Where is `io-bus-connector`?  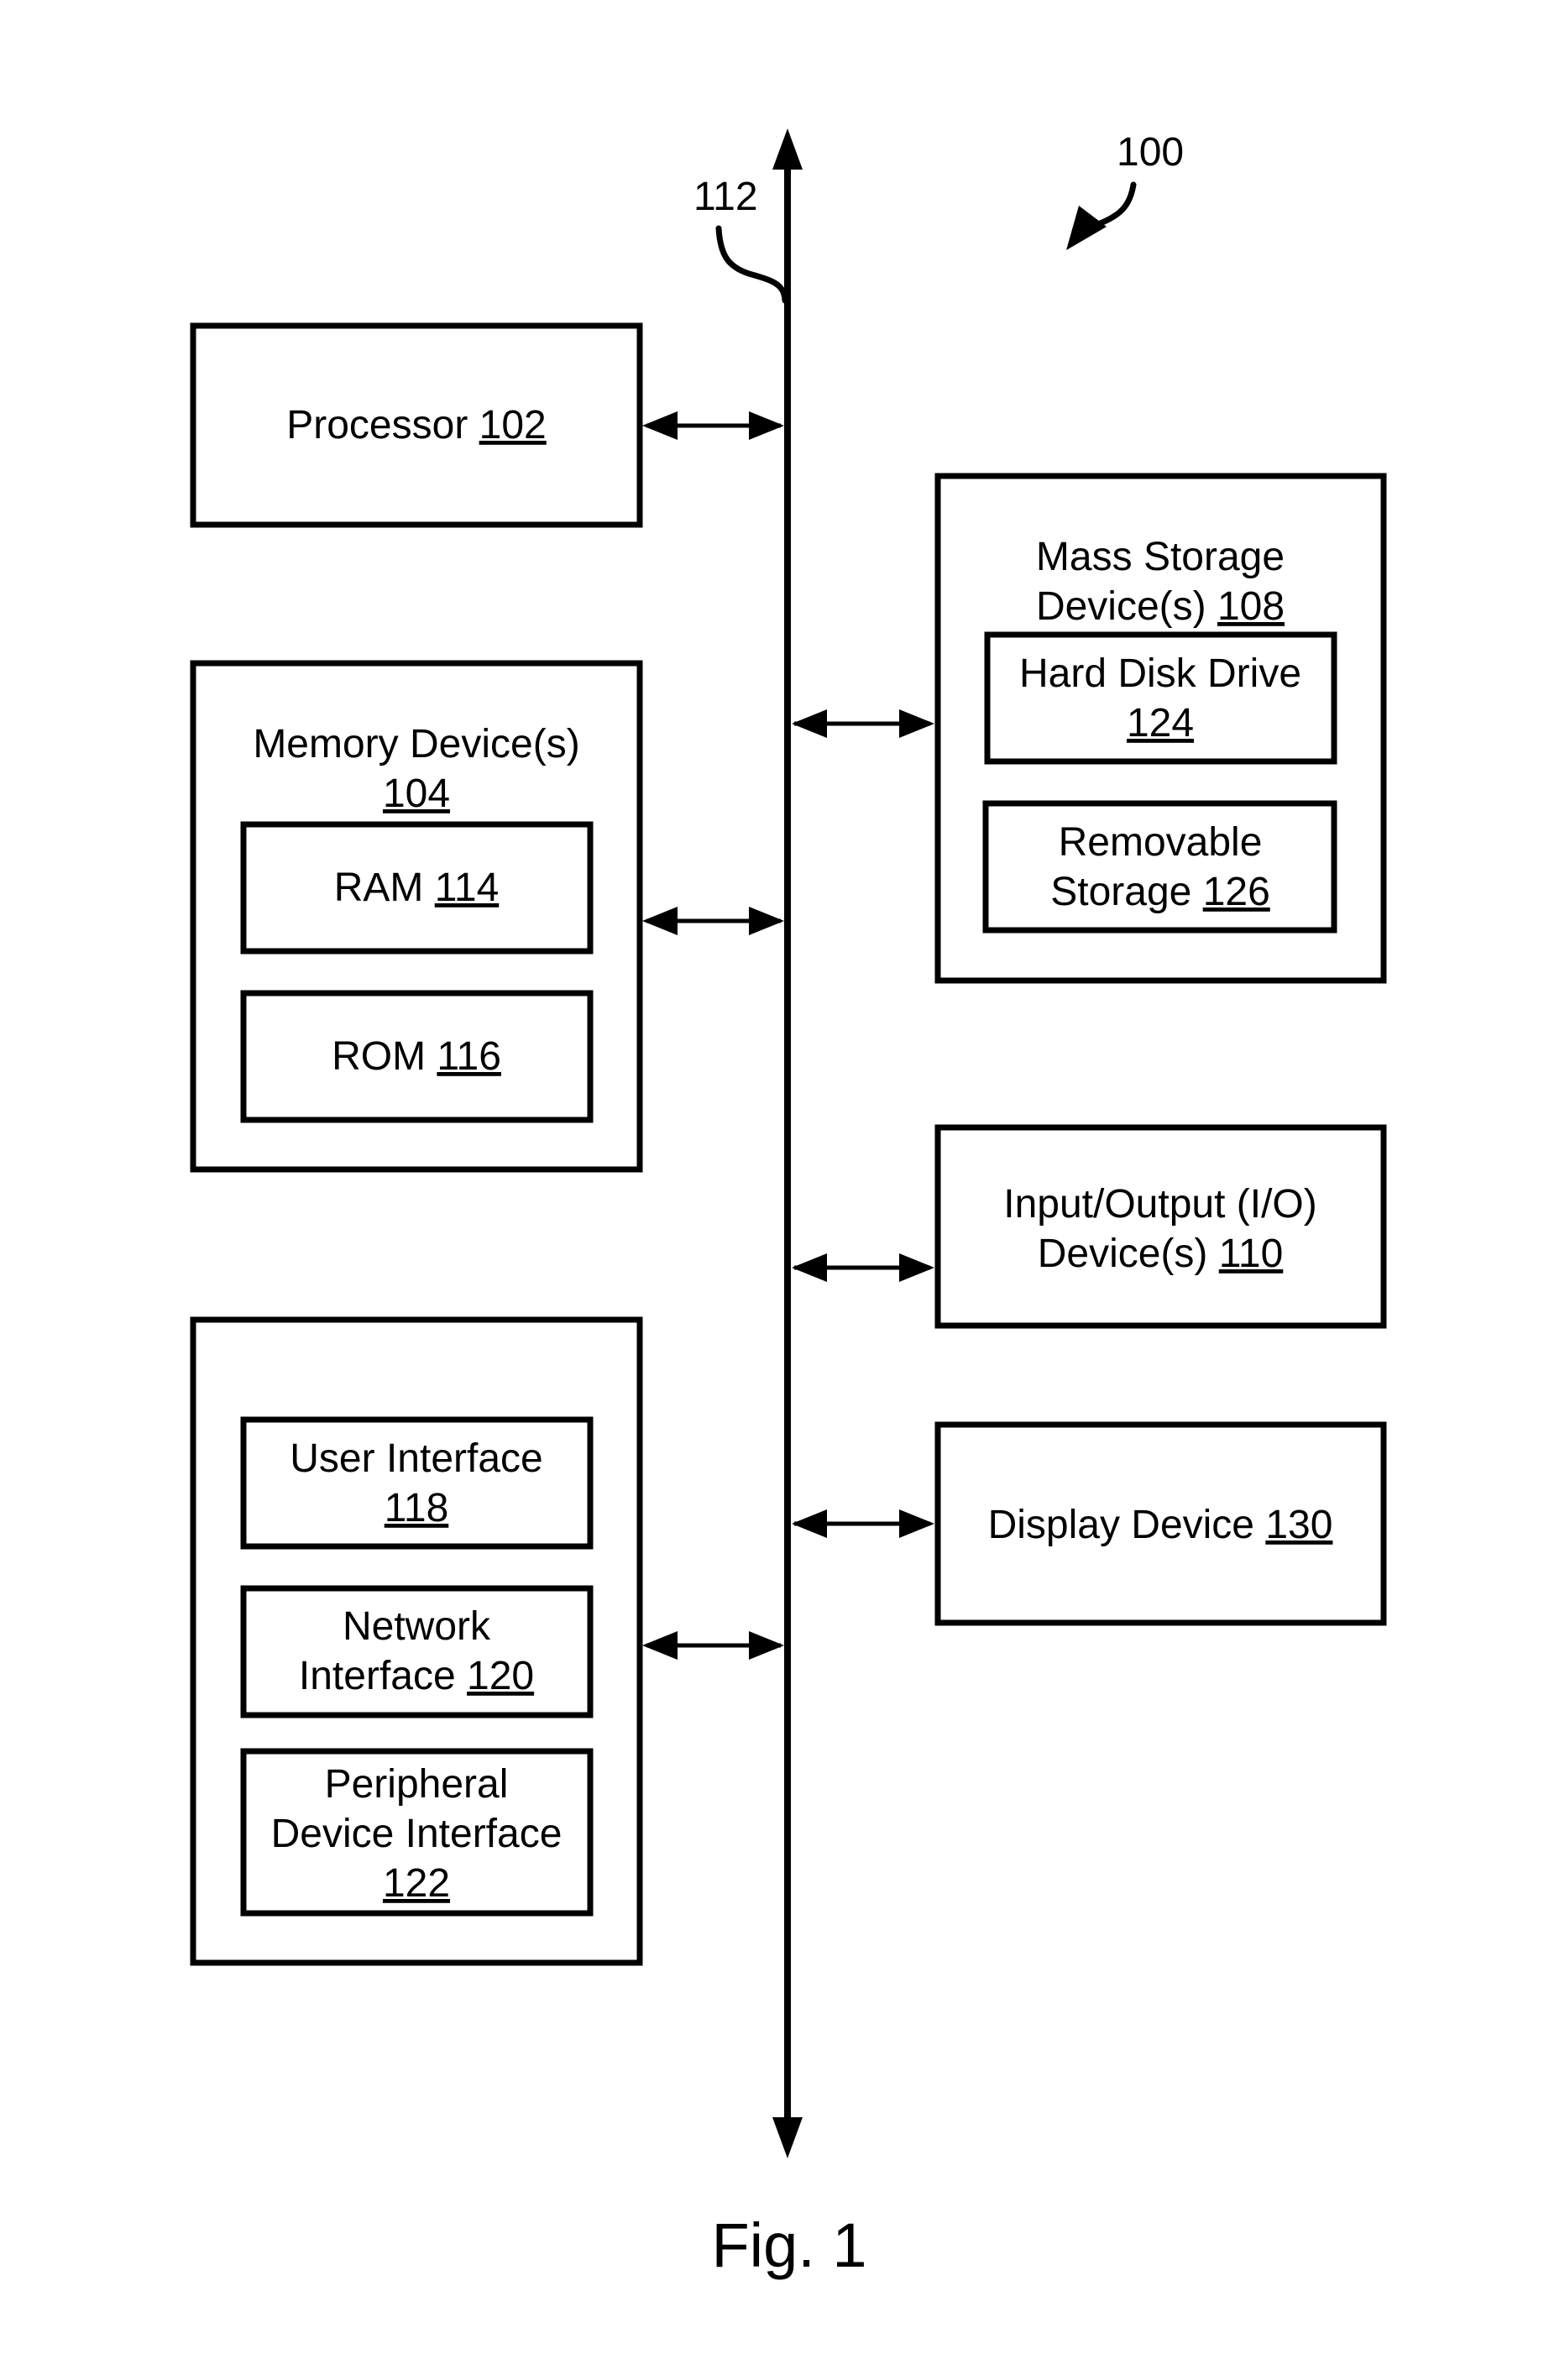
io-bus-connector is located at coordinates (863, 1267).